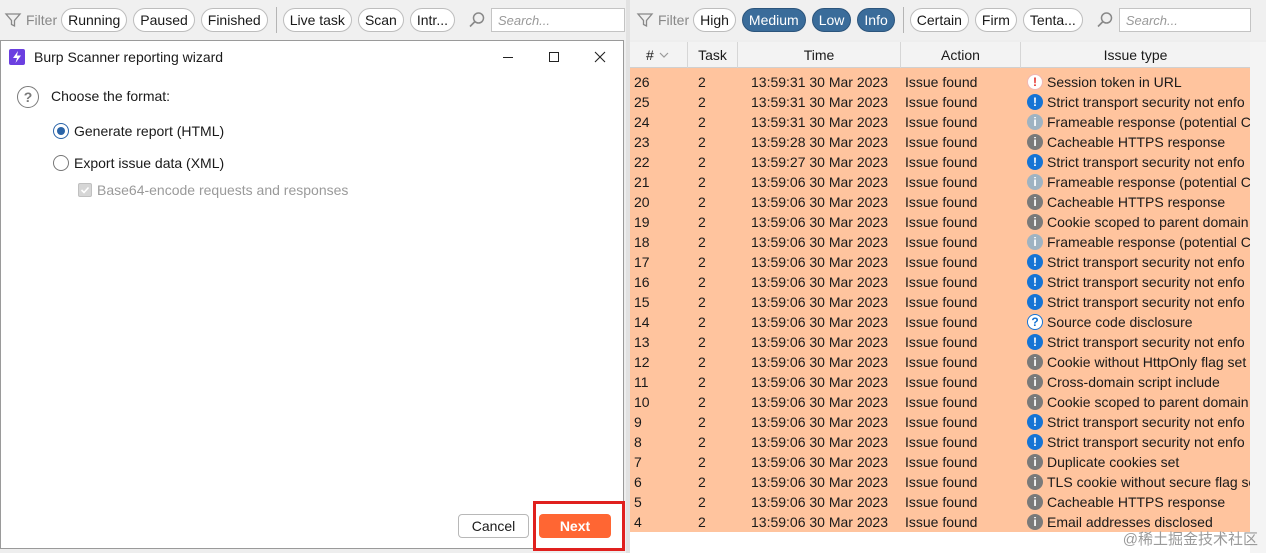 The image size is (1266, 553). I want to click on help-icon: ?, so click(28, 97).